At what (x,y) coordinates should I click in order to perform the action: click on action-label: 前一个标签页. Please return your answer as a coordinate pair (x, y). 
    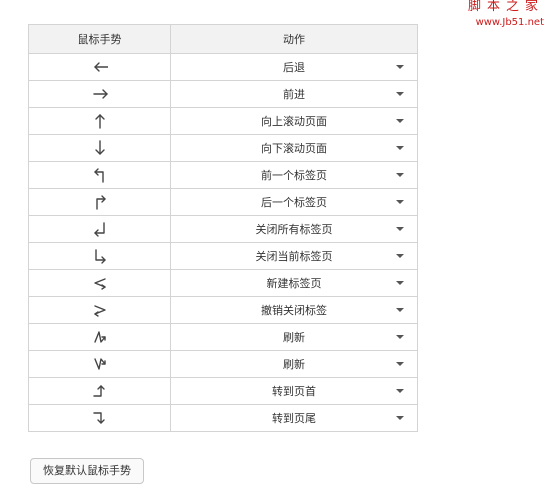
    Looking at the image, I should click on (294, 175).